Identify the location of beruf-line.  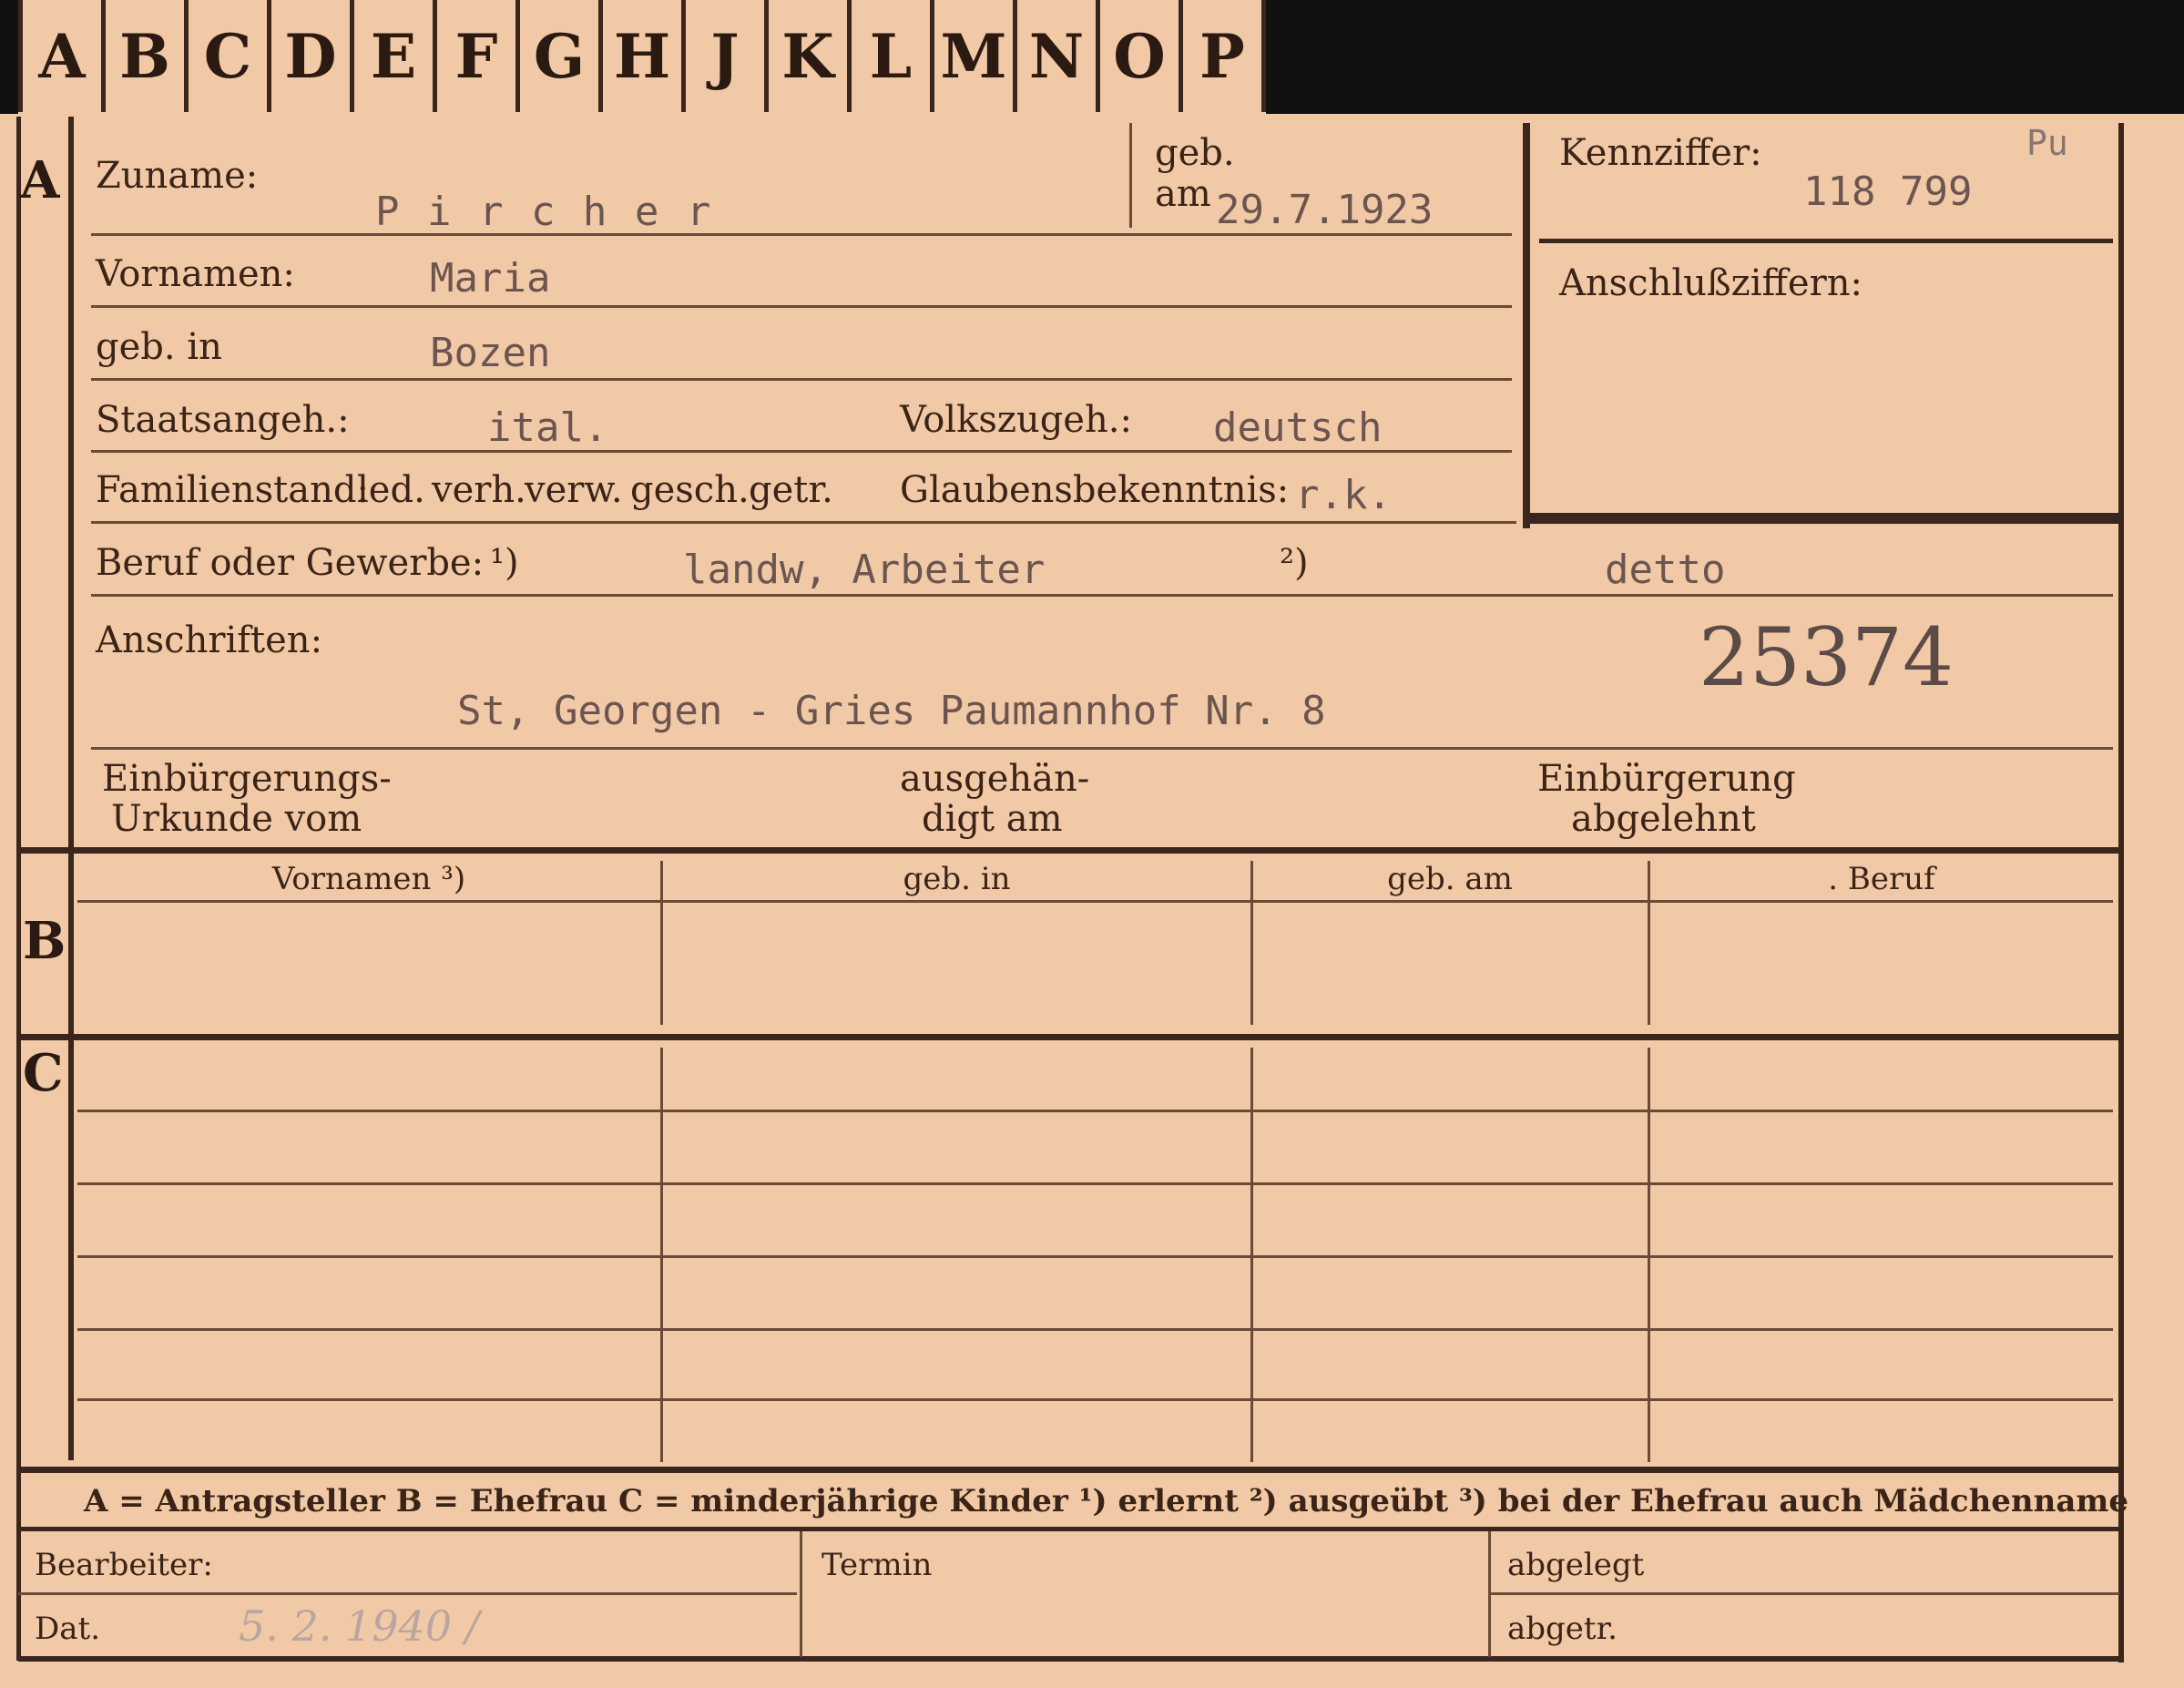
(1102, 595).